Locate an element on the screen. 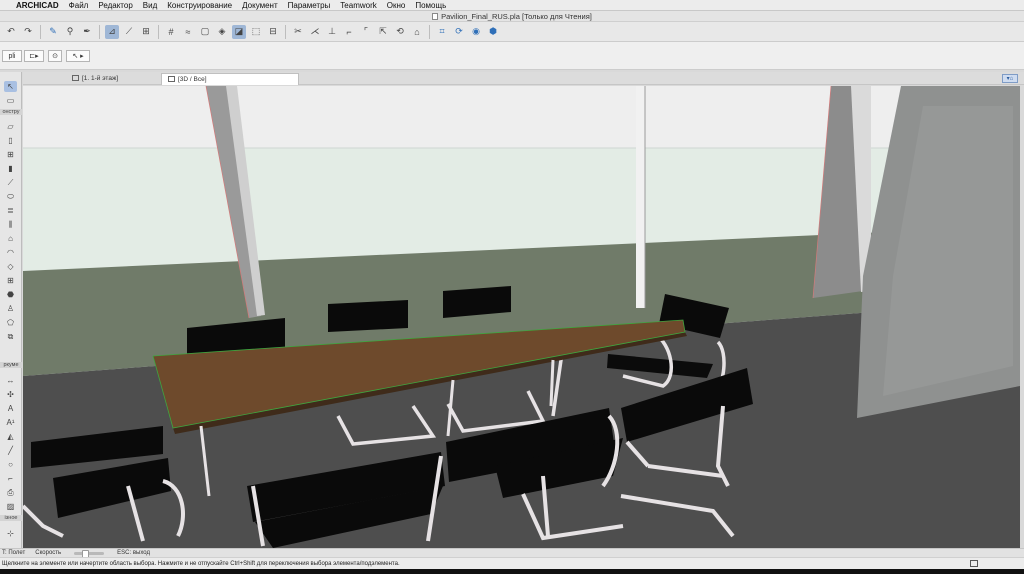  circle-tool-icon: ○ is located at coordinates (10, 464).